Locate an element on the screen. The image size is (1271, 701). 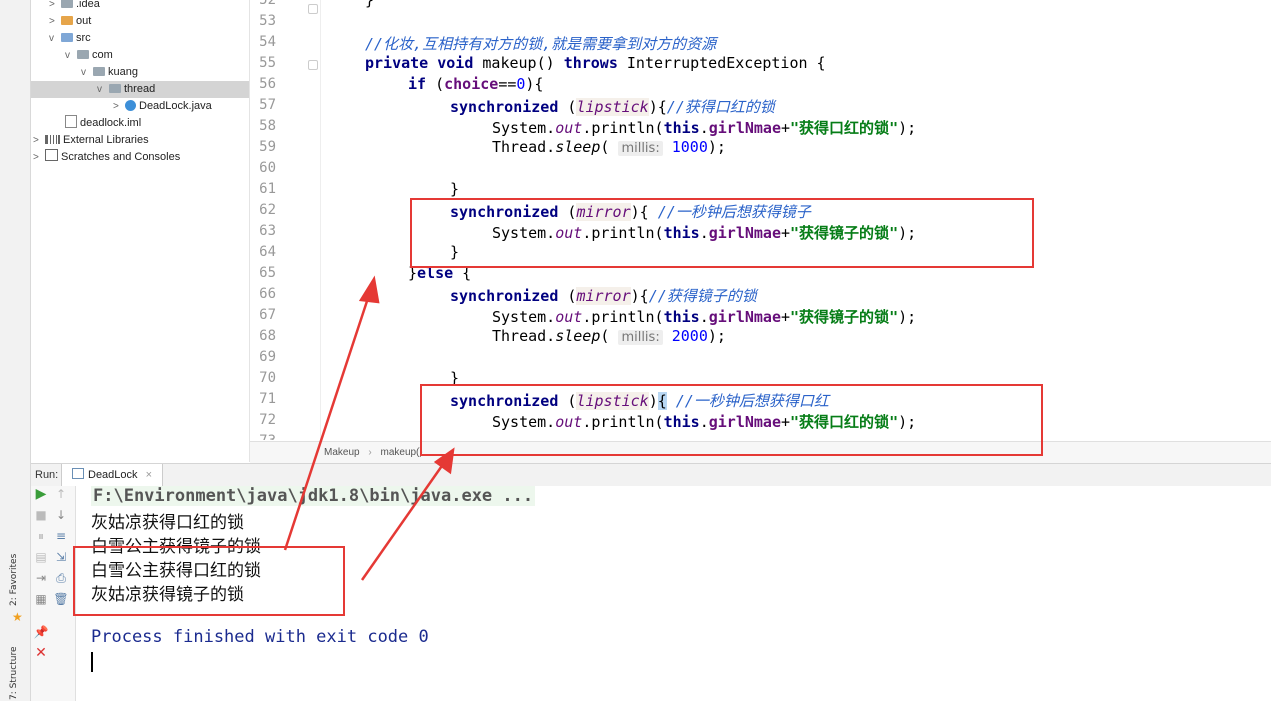
arrow-to-mirror is located at coordinates (327, 421).